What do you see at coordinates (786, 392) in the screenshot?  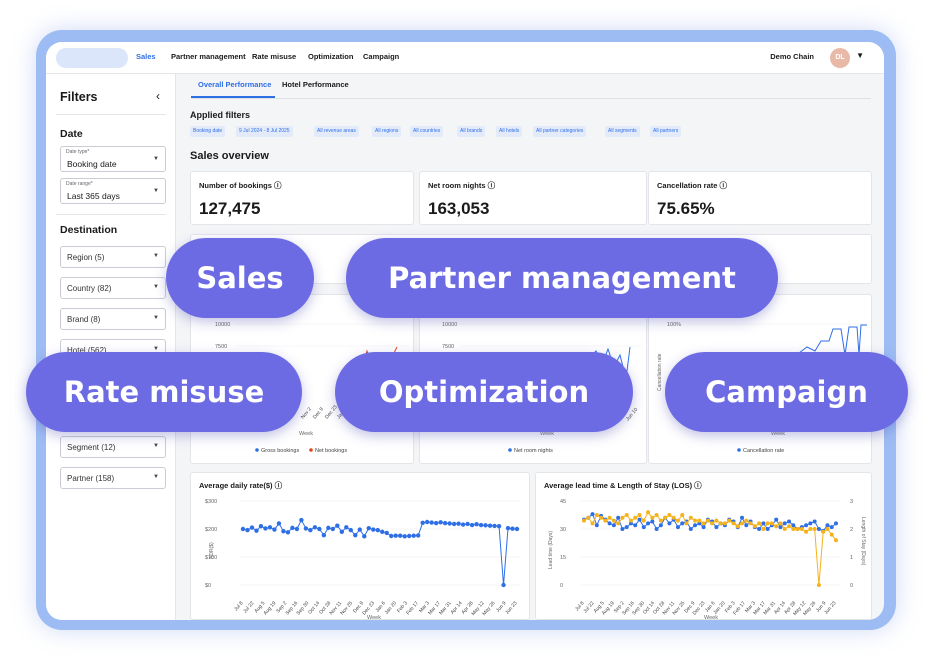 I see `overlay-pill-campaign: Campaign` at bounding box center [786, 392].